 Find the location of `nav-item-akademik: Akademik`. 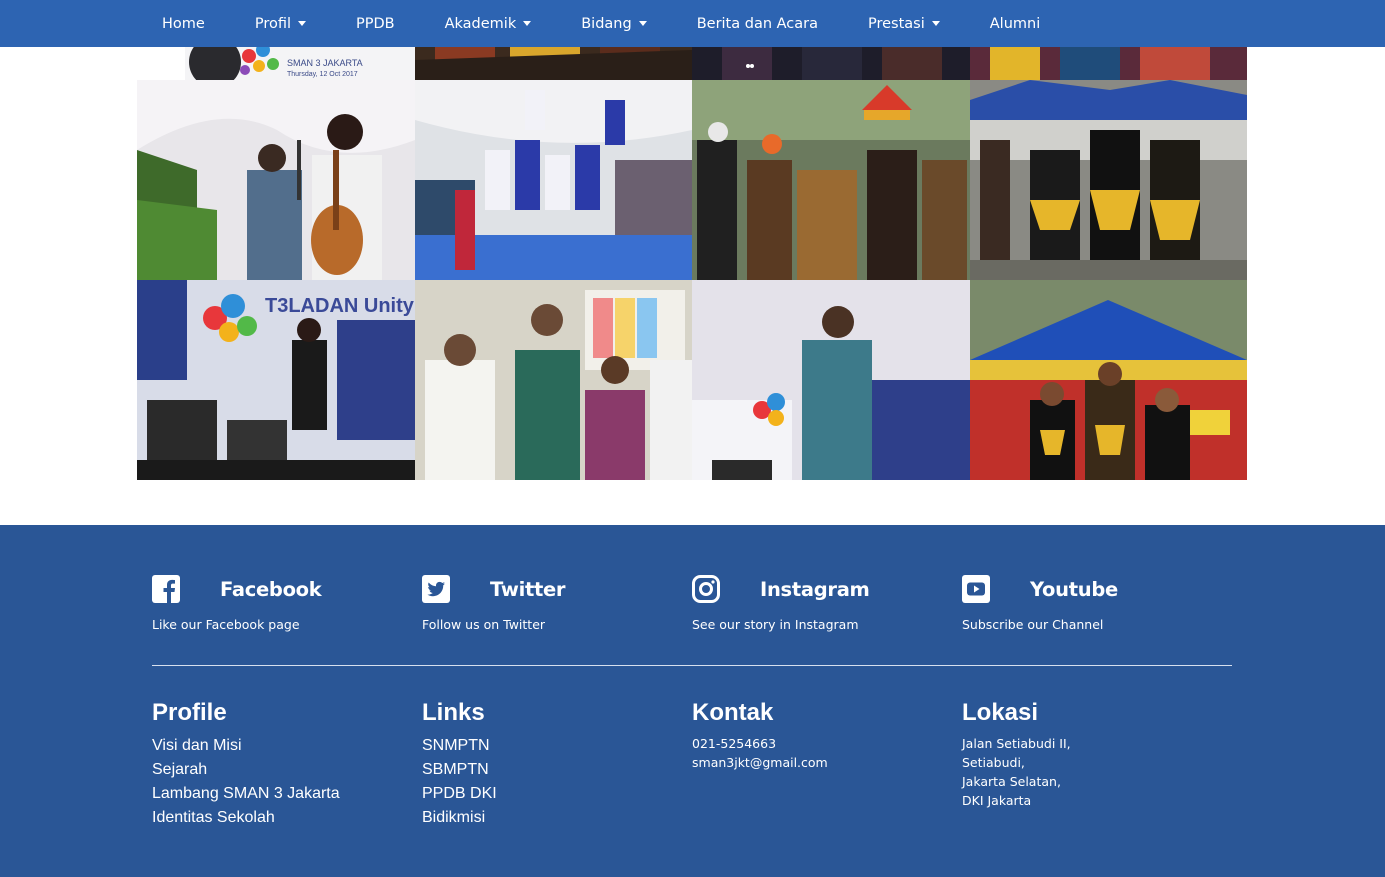

nav-item-akademik: Akademik is located at coordinates (488, 23).